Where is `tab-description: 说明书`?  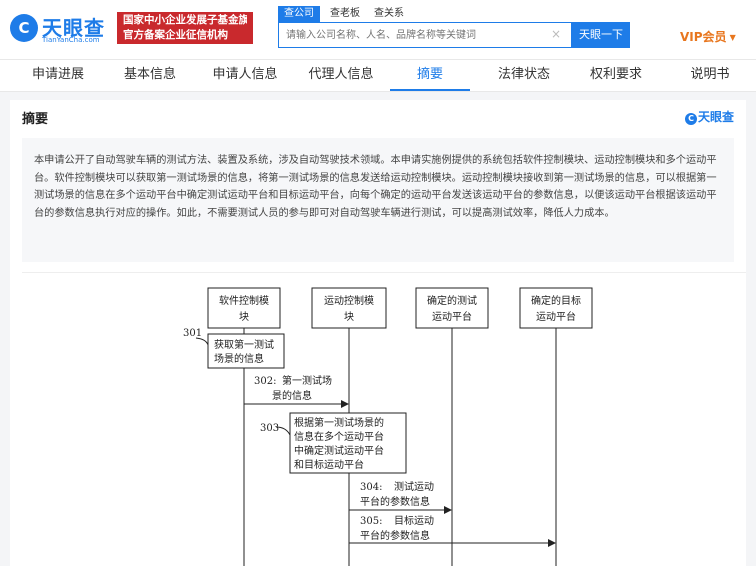
tab-description: 说明书 is located at coordinates (710, 76).